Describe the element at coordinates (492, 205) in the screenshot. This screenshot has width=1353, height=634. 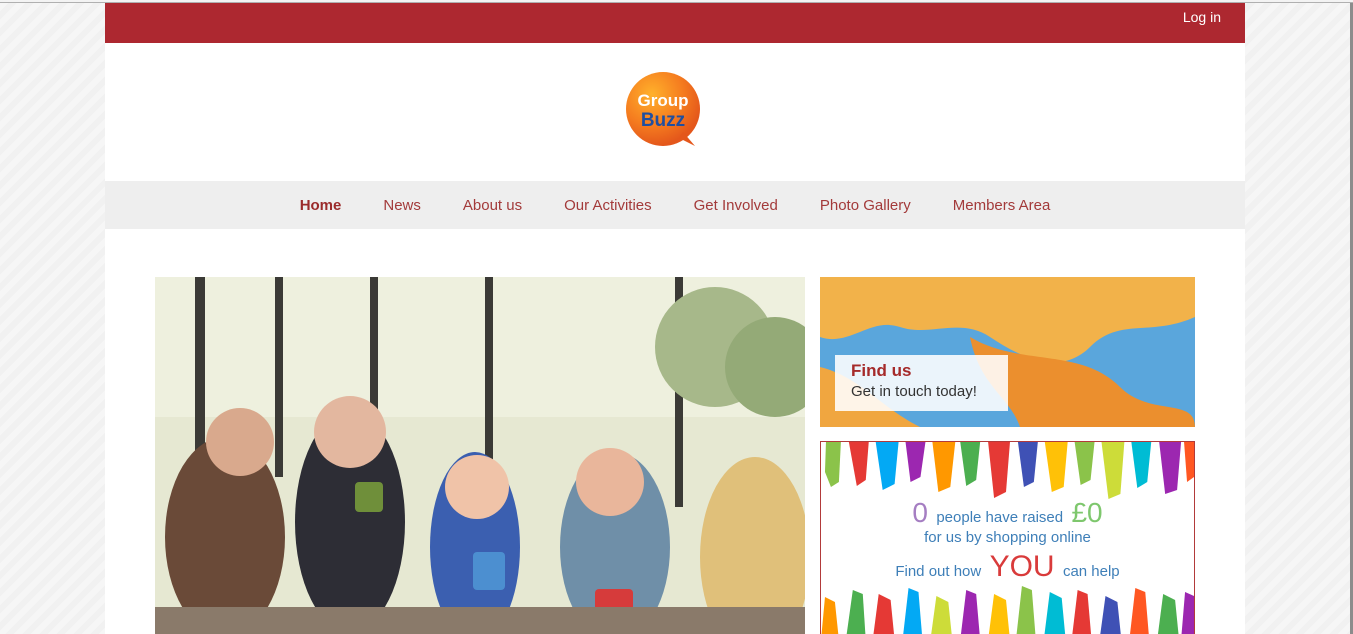
I see `nav-item-about-us: About us` at that location.